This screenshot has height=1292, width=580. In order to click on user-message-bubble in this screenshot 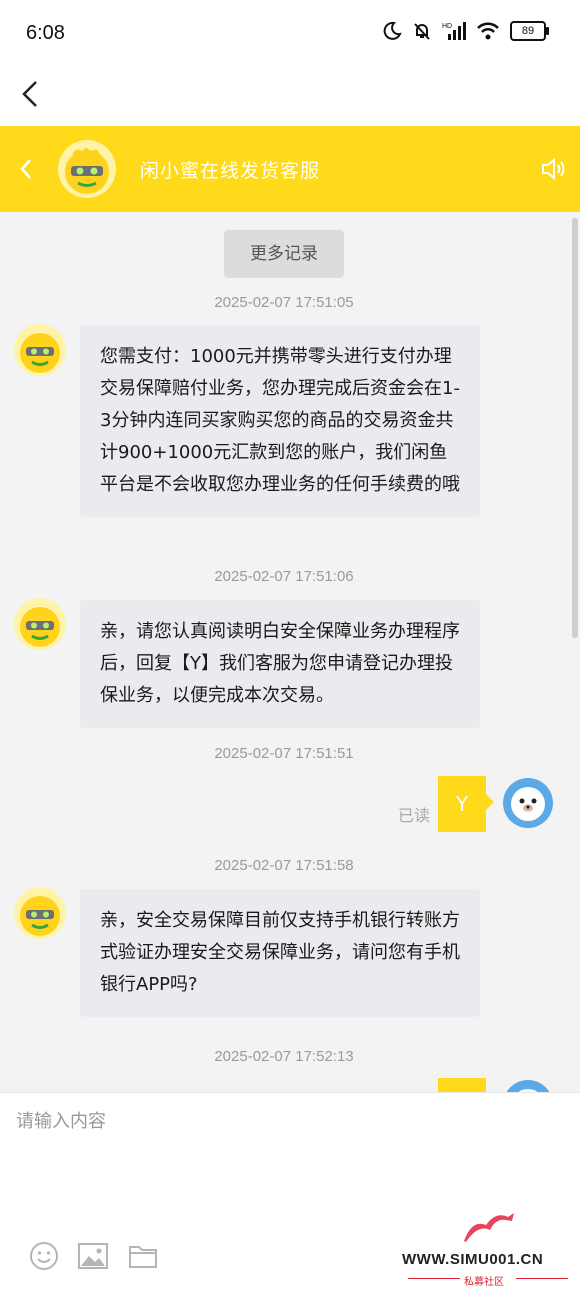, I will do `click(462, 1085)`.